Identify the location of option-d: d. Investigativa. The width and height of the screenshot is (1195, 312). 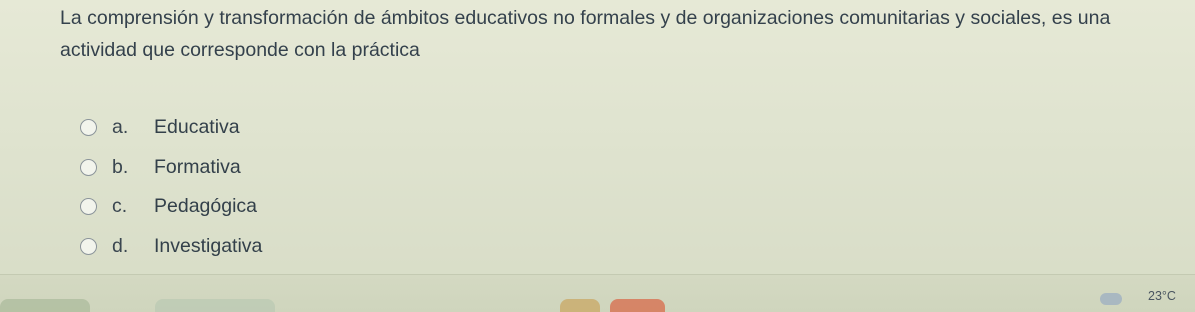
(171, 247).